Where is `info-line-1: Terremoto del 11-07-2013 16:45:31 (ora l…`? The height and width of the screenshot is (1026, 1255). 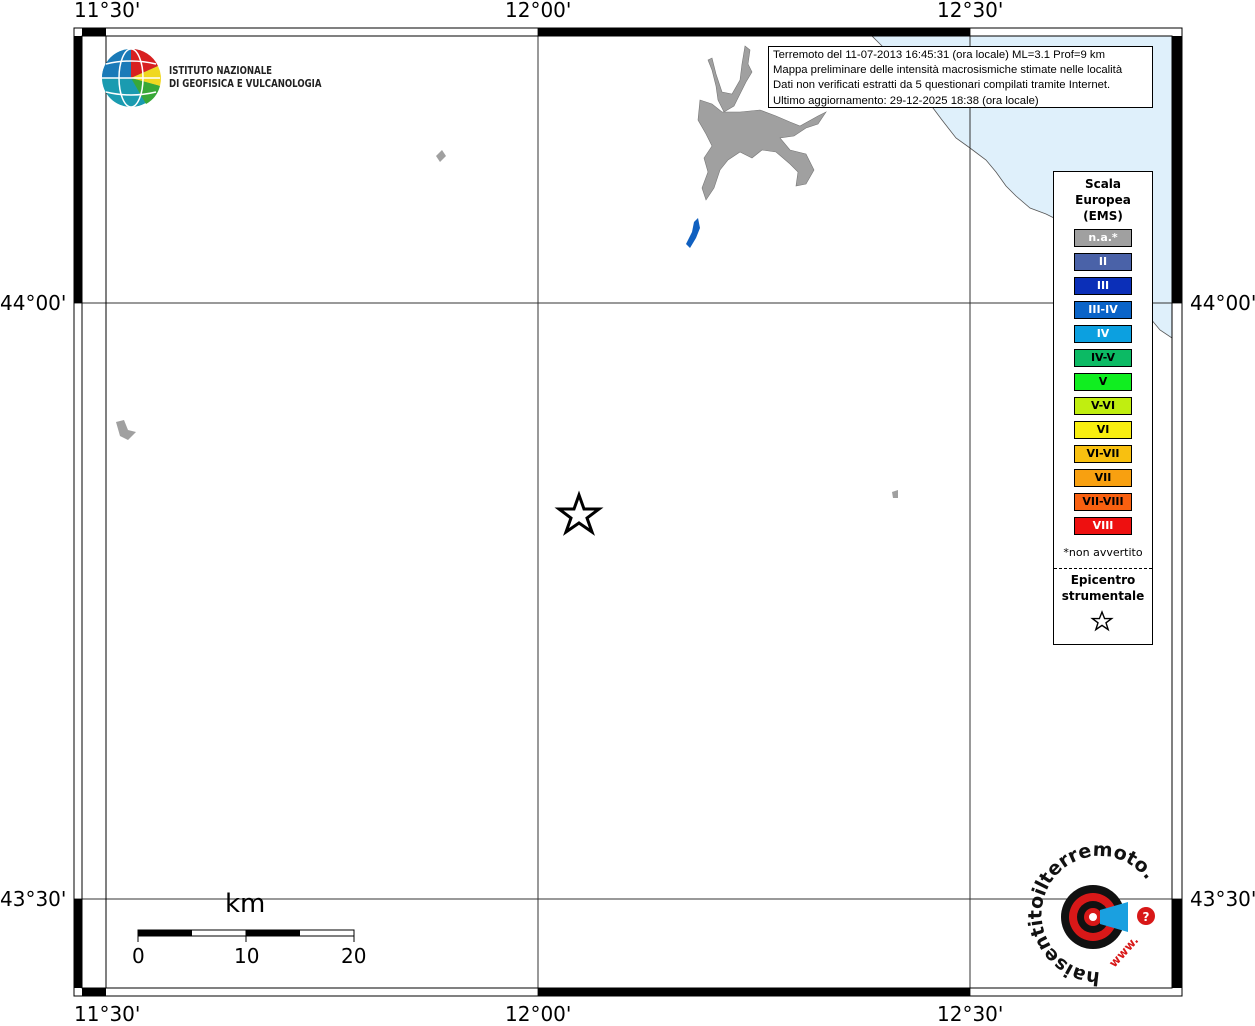 info-line-1: Terremoto del 11-07-2013 16:45:31 (ora l… is located at coordinates (939, 55).